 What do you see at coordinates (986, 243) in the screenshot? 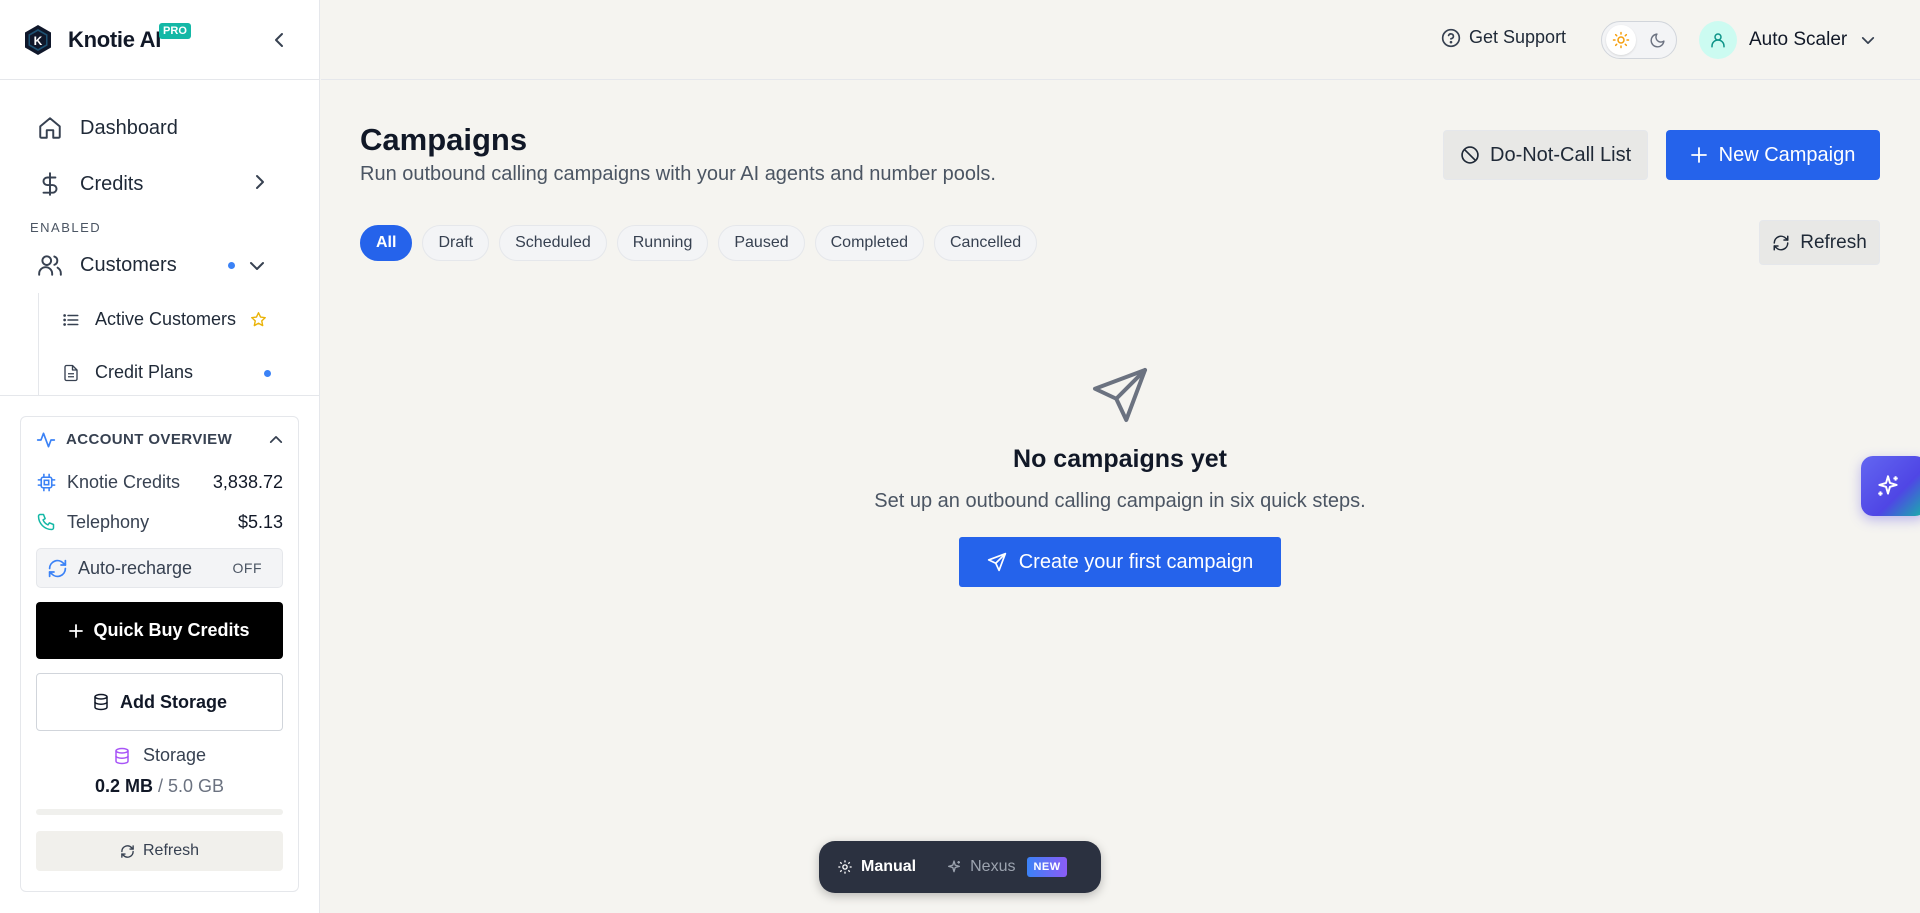
I see `filter-cancelled: Cancelled` at bounding box center [986, 243].